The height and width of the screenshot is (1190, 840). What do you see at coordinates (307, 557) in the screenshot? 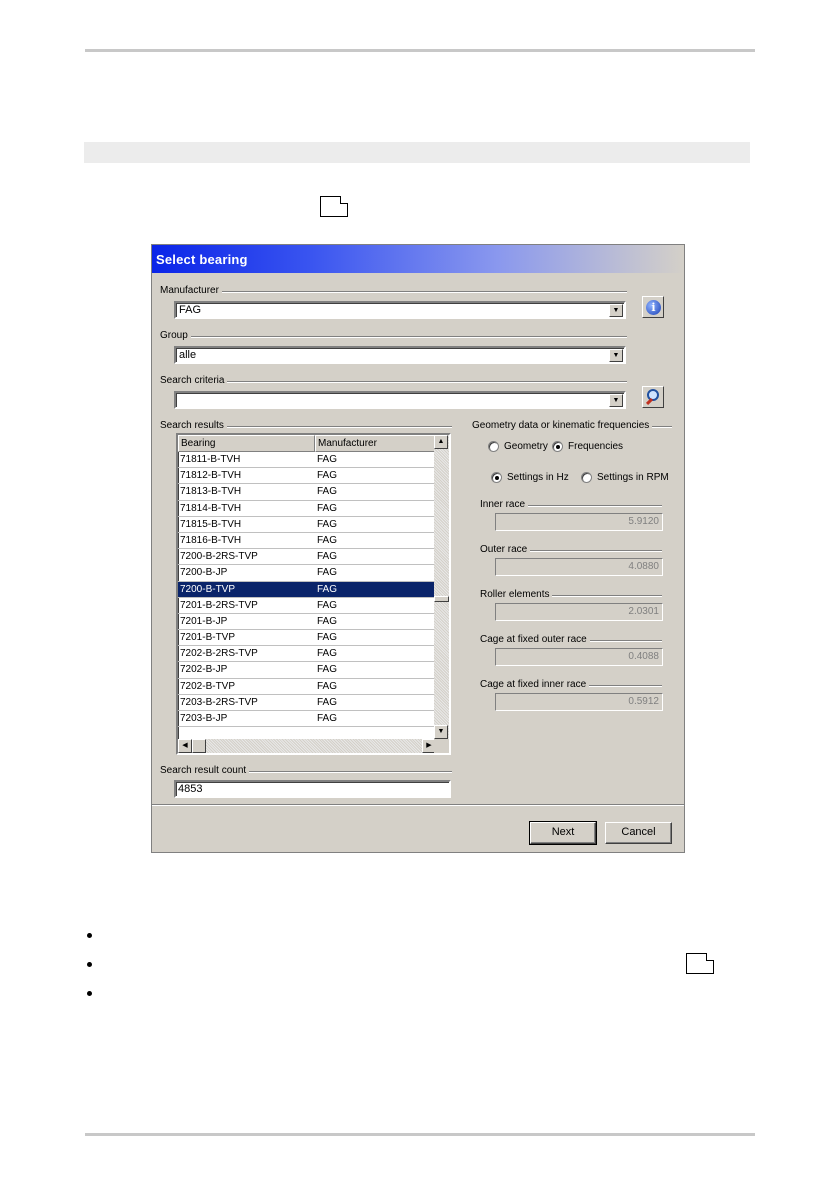
I see `table-row: 7200-B-2RS-TVP FAG` at bounding box center [307, 557].